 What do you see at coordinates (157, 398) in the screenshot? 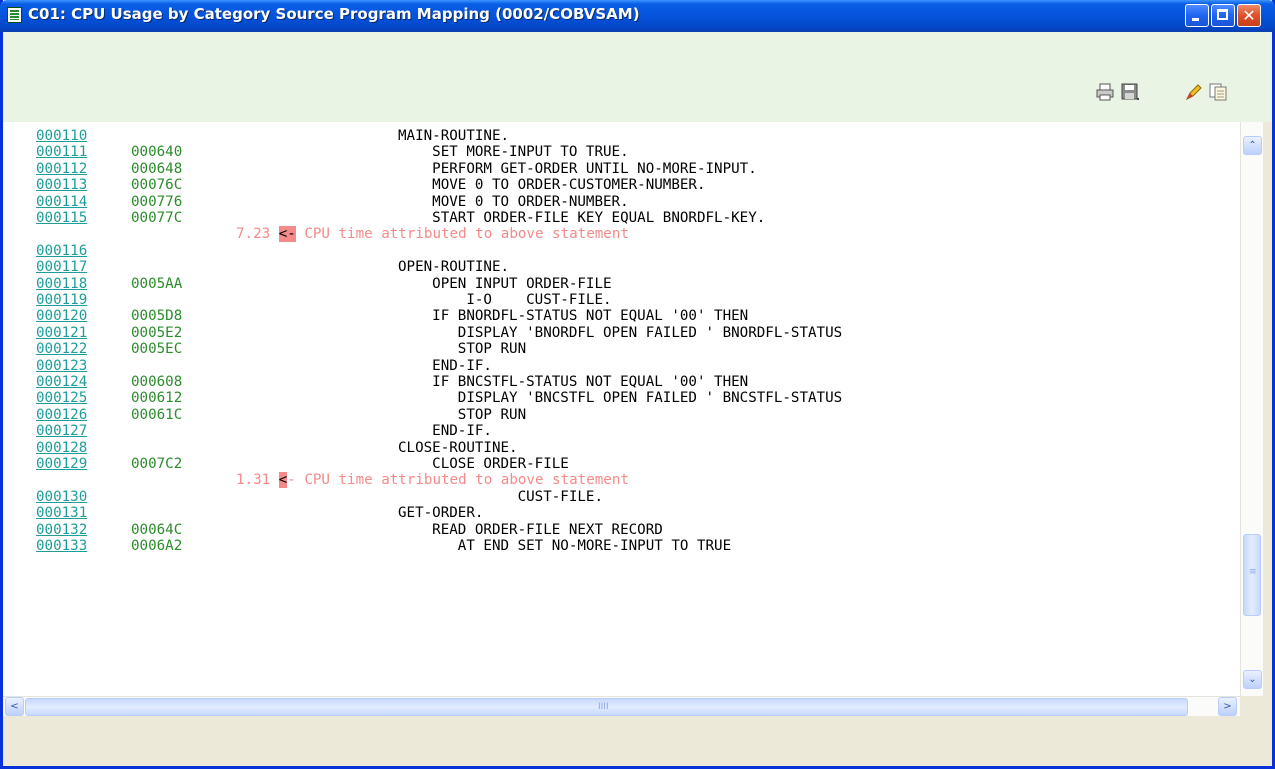
I see `offset-address: 000612` at bounding box center [157, 398].